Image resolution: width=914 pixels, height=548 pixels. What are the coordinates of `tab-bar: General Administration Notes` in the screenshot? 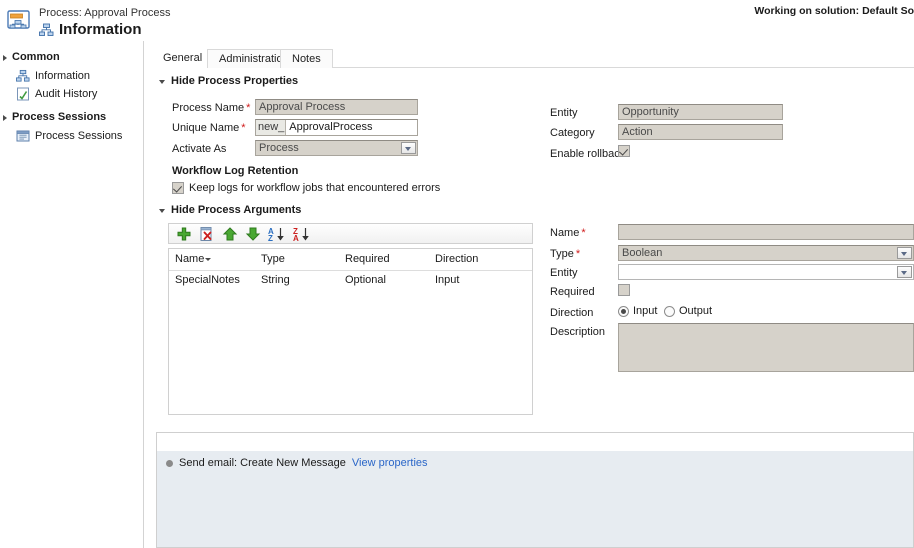 It's located at (533, 57).